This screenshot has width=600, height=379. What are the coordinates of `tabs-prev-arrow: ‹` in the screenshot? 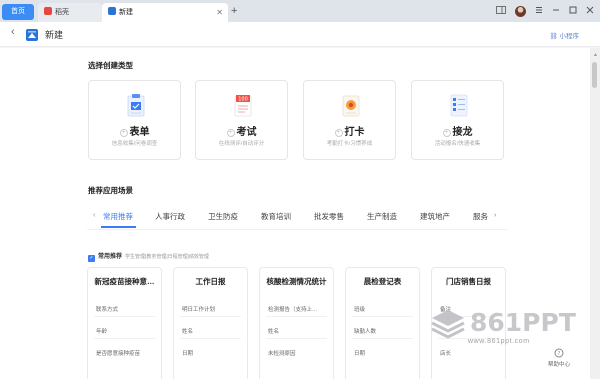 It's located at (94, 215).